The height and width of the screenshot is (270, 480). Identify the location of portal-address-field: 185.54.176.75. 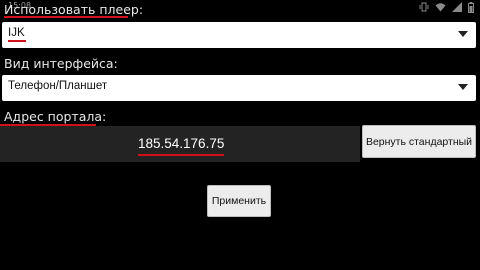
(180, 144).